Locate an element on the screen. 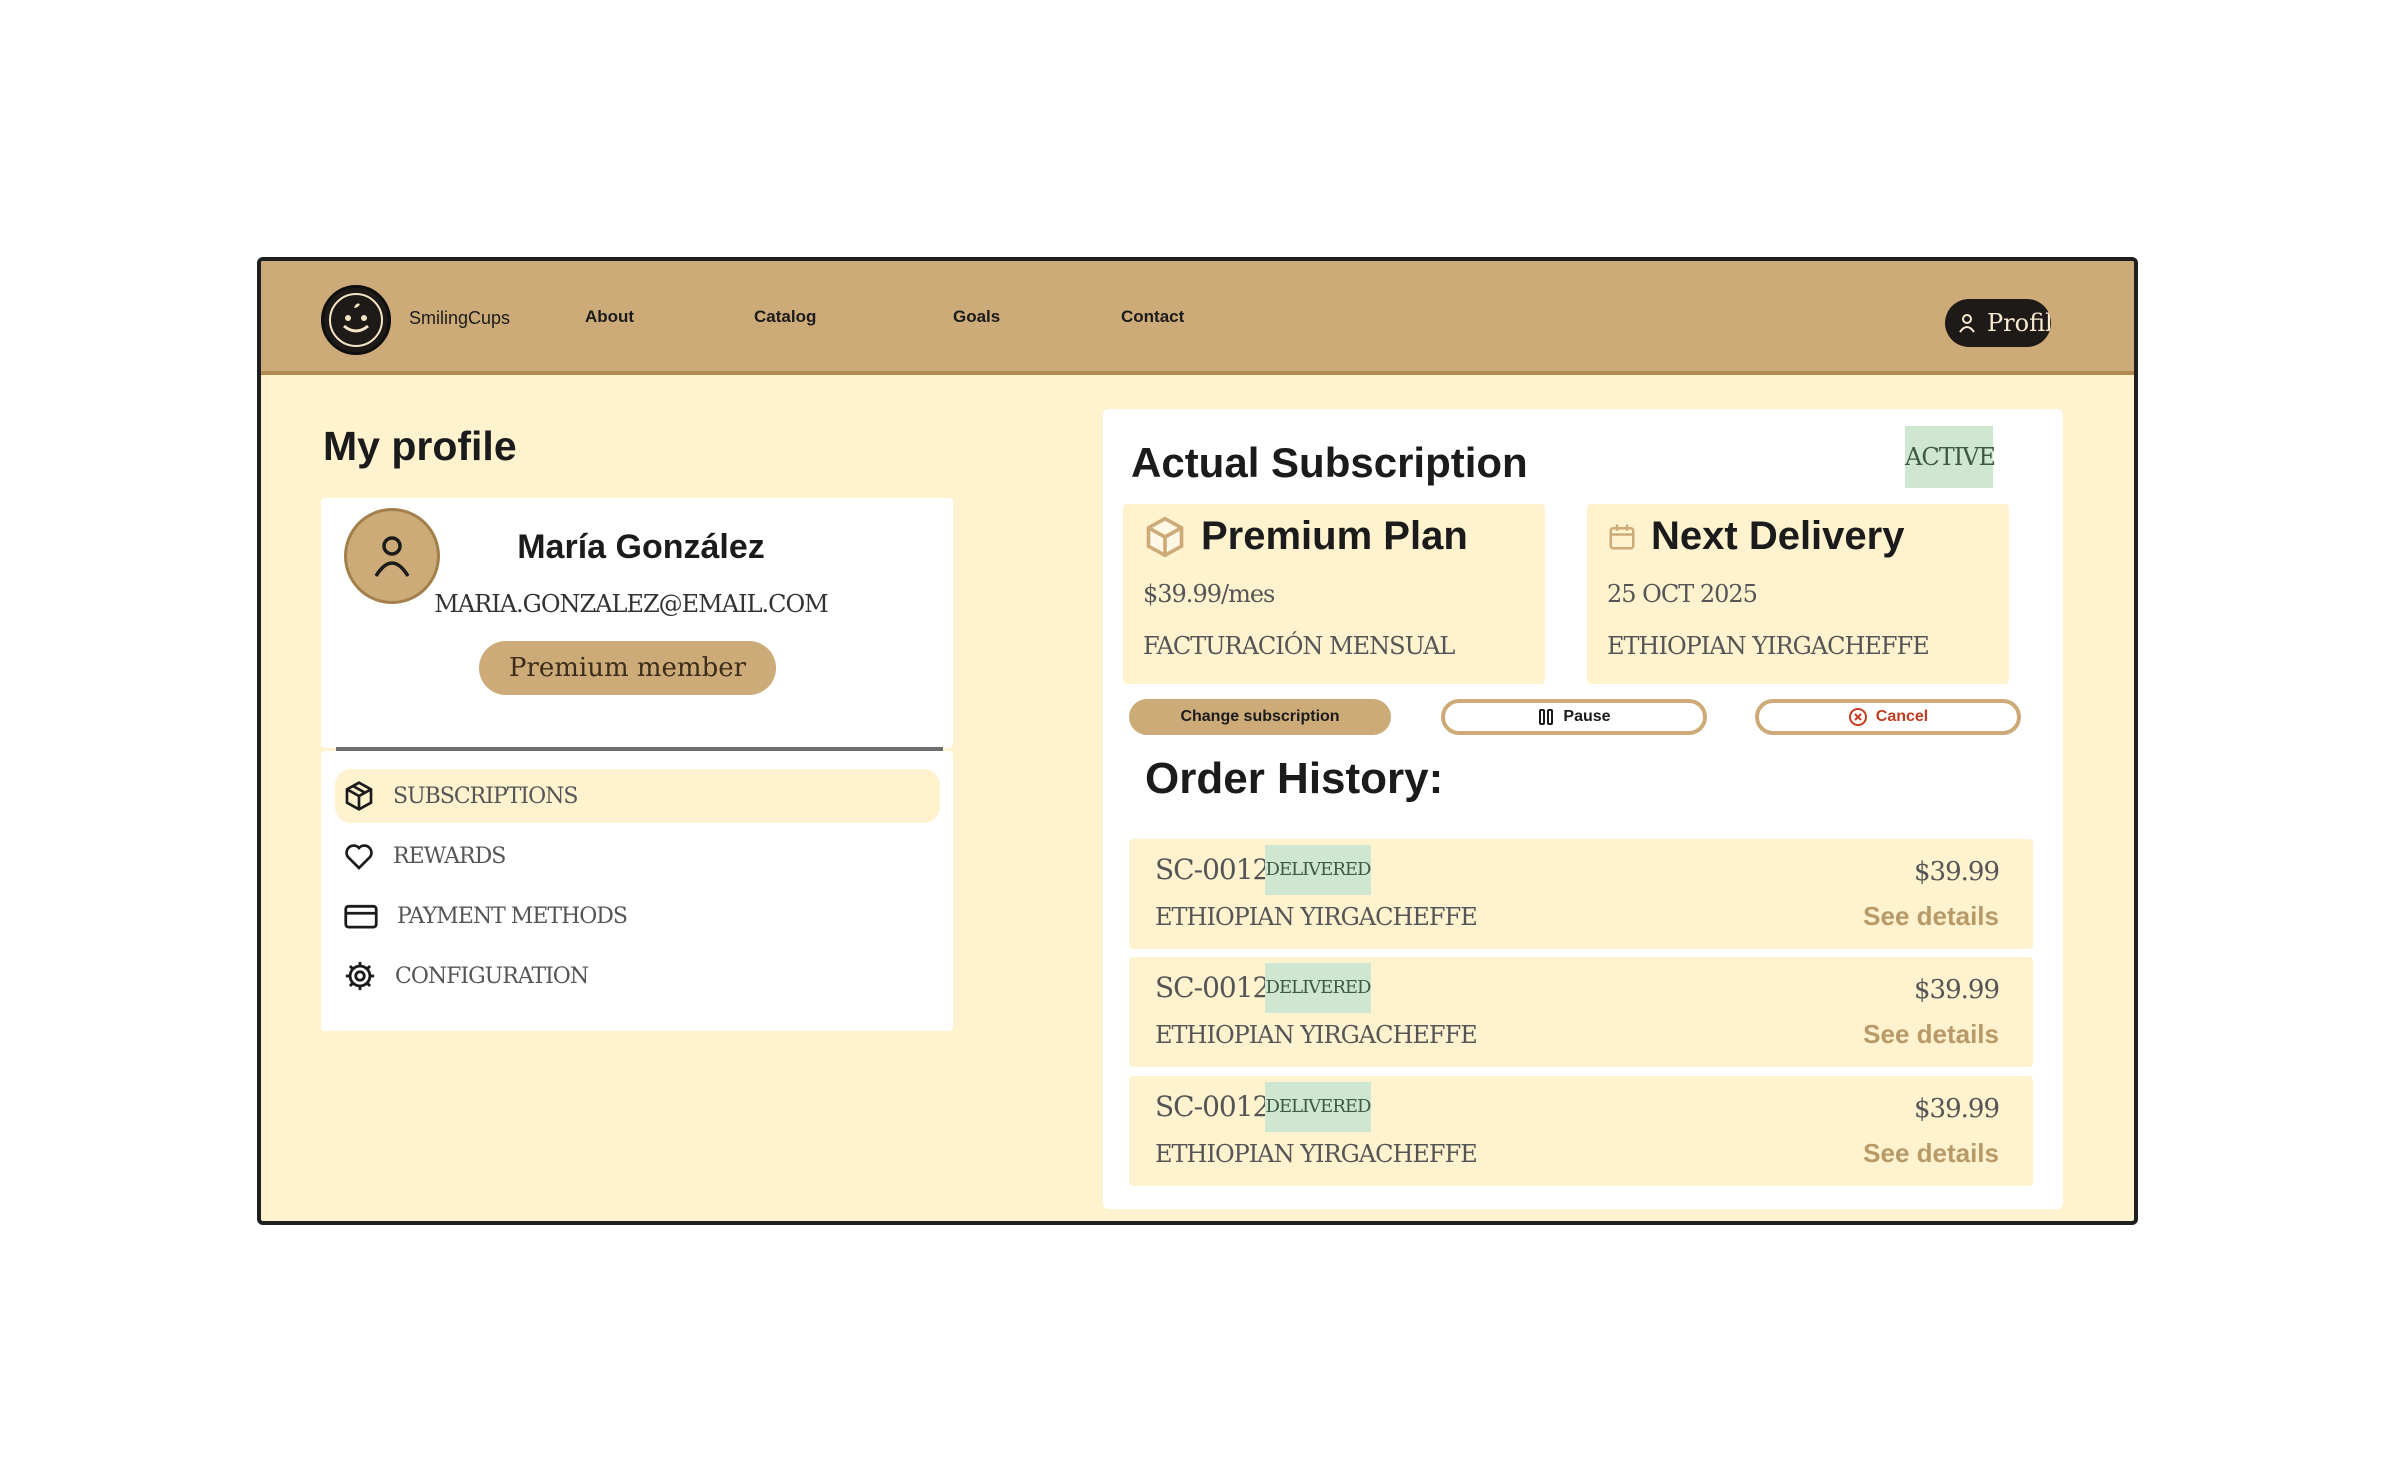  nav-link-contact: Contact is located at coordinates (1152, 317).